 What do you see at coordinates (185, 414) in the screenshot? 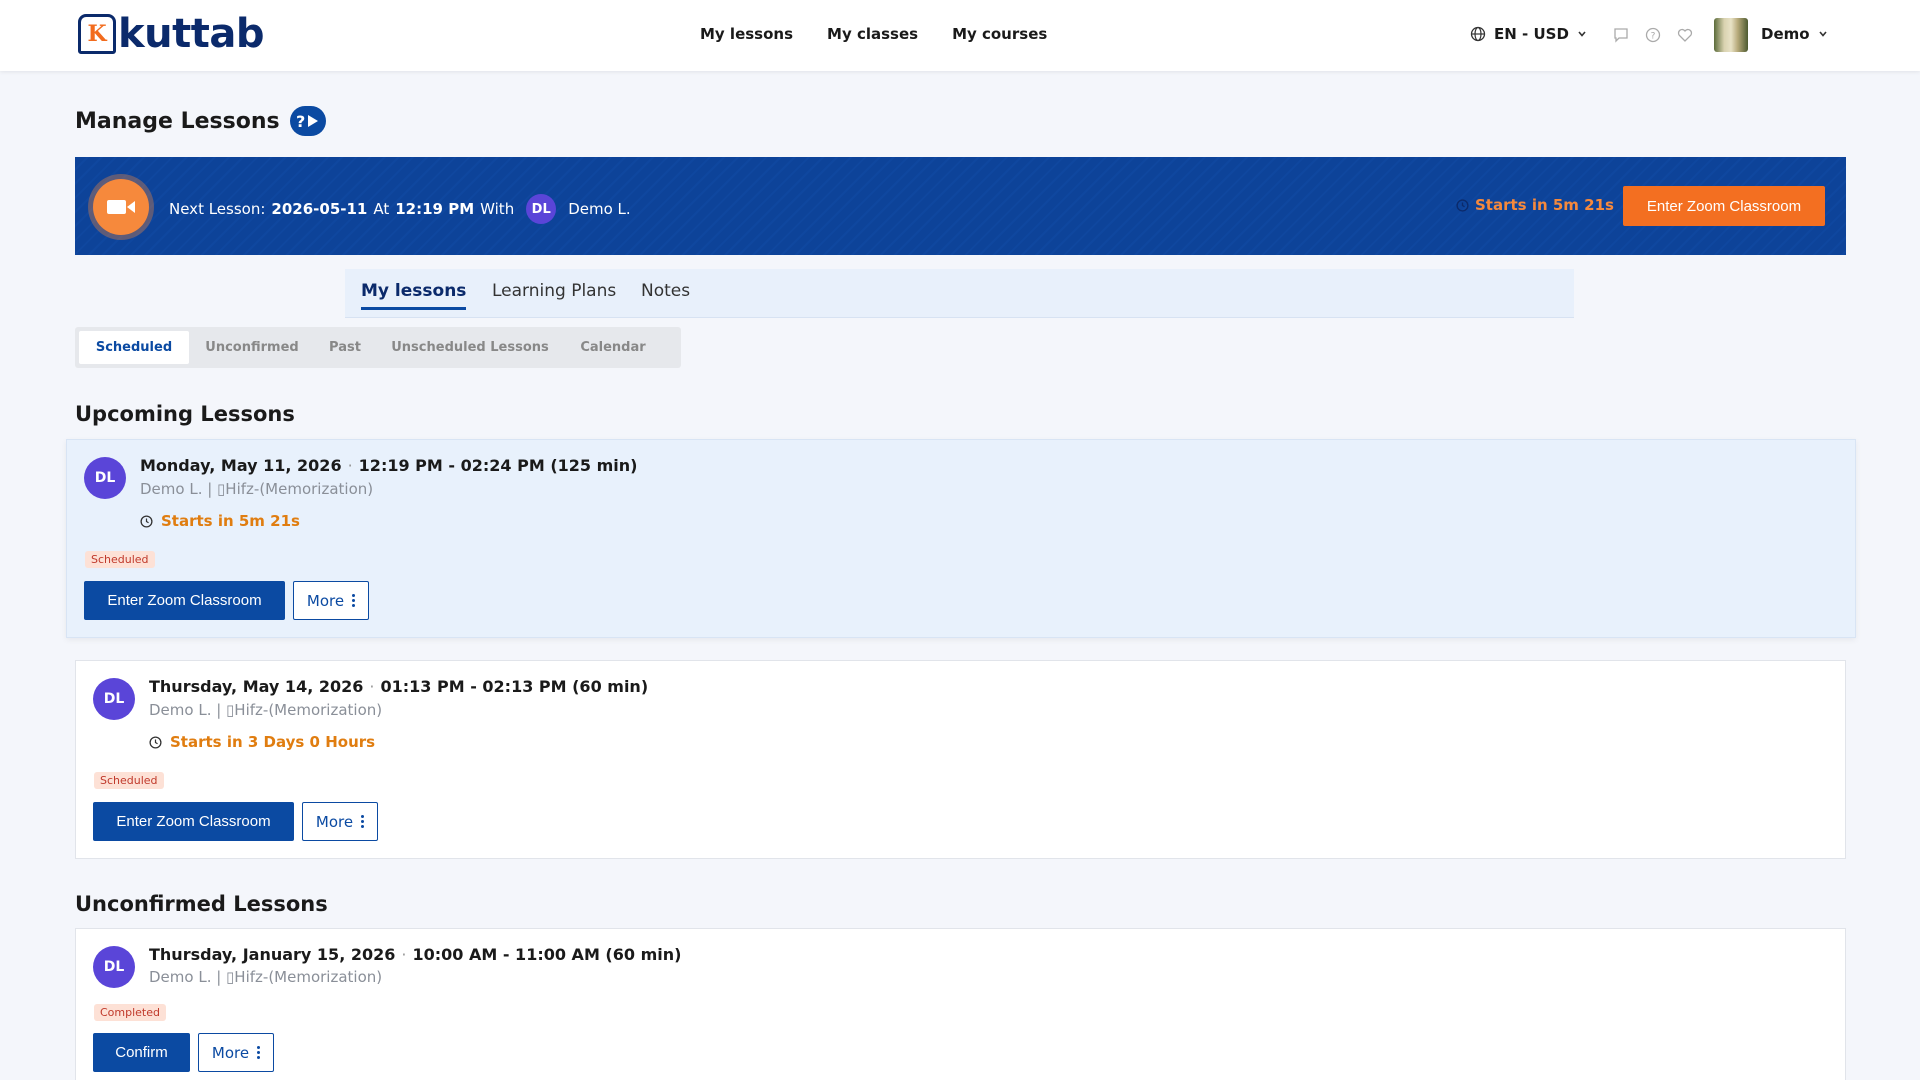
I see `upcoming-lessons-heading: Upcoming Lessons` at bounding box center [185, 414].